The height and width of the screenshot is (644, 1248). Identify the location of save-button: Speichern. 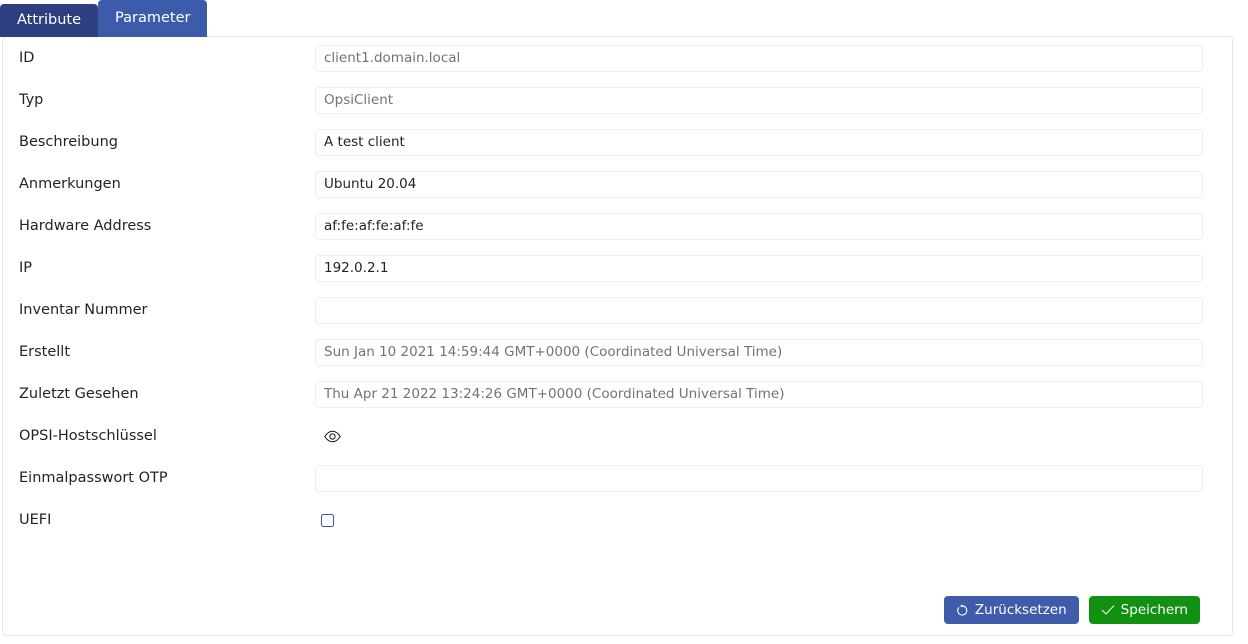
(1144, 610).